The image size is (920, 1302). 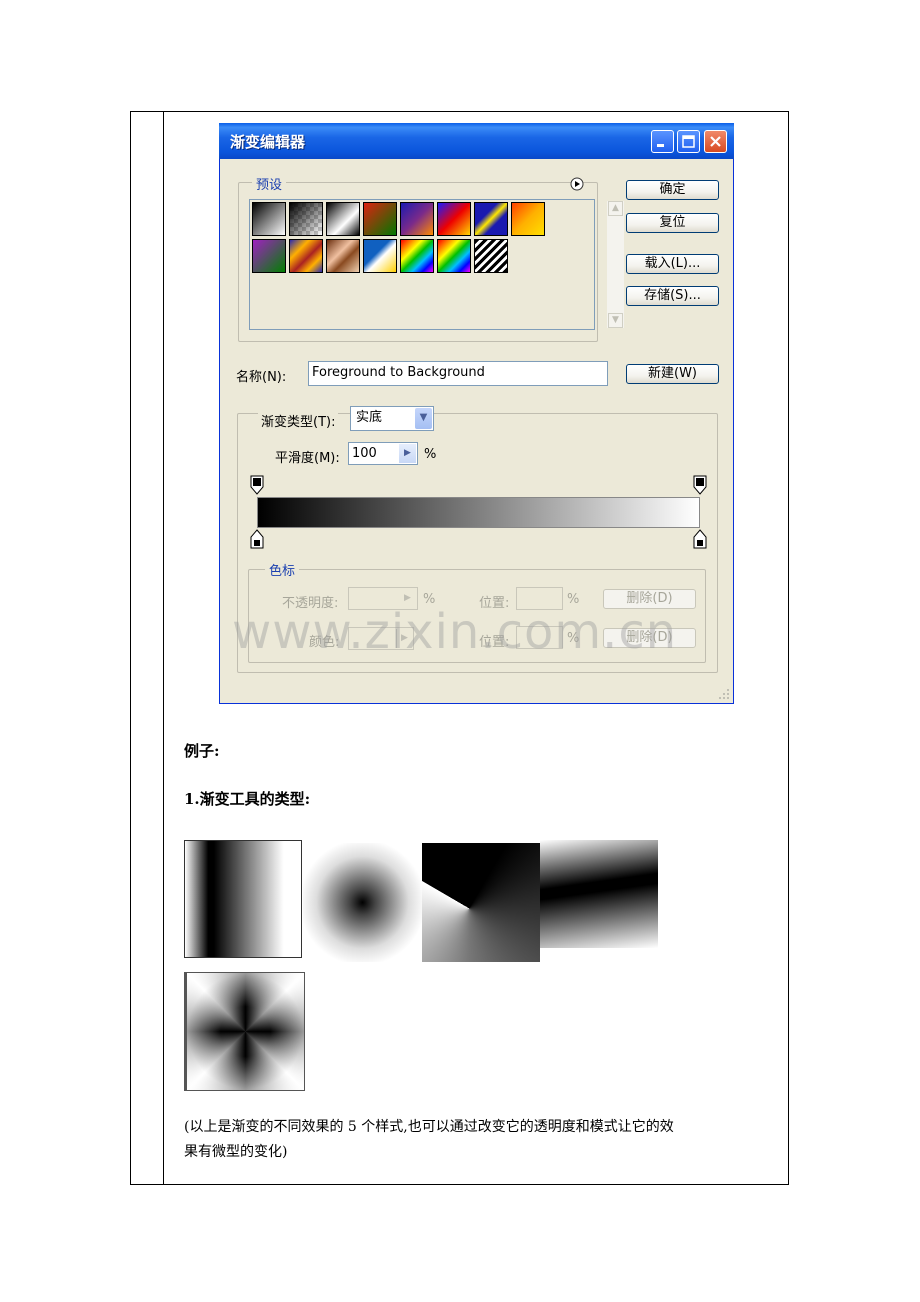 What do you see at coordinates (476, 141) in the screenshot?
I see `title-bar: 渐变编辑器` at bounding box center [476, 141].